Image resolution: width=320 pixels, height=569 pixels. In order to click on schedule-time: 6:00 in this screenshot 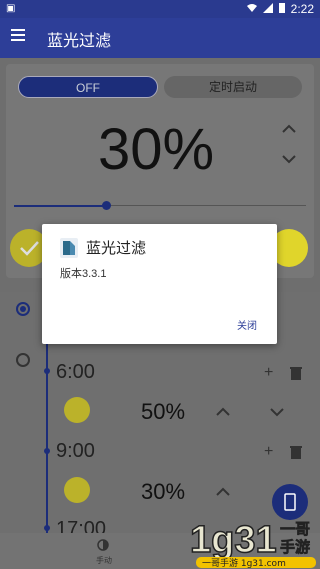, I will do `click(75, 372)`.